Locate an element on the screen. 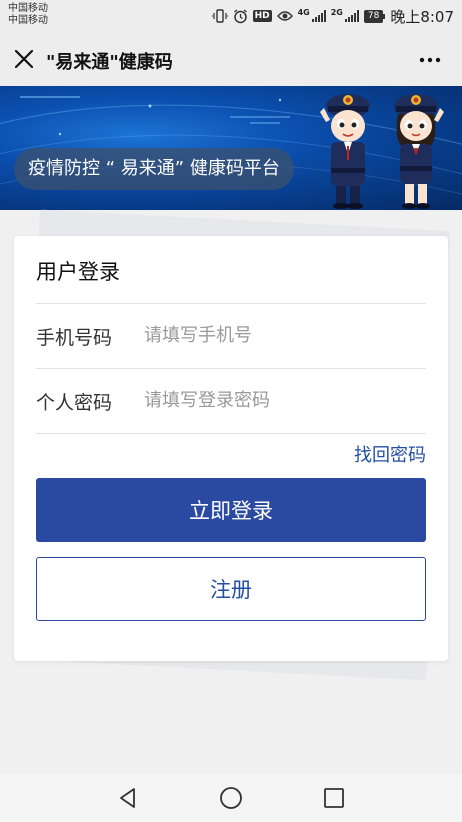  clock: 晚上8:07 is located at coordinates (422, 16).